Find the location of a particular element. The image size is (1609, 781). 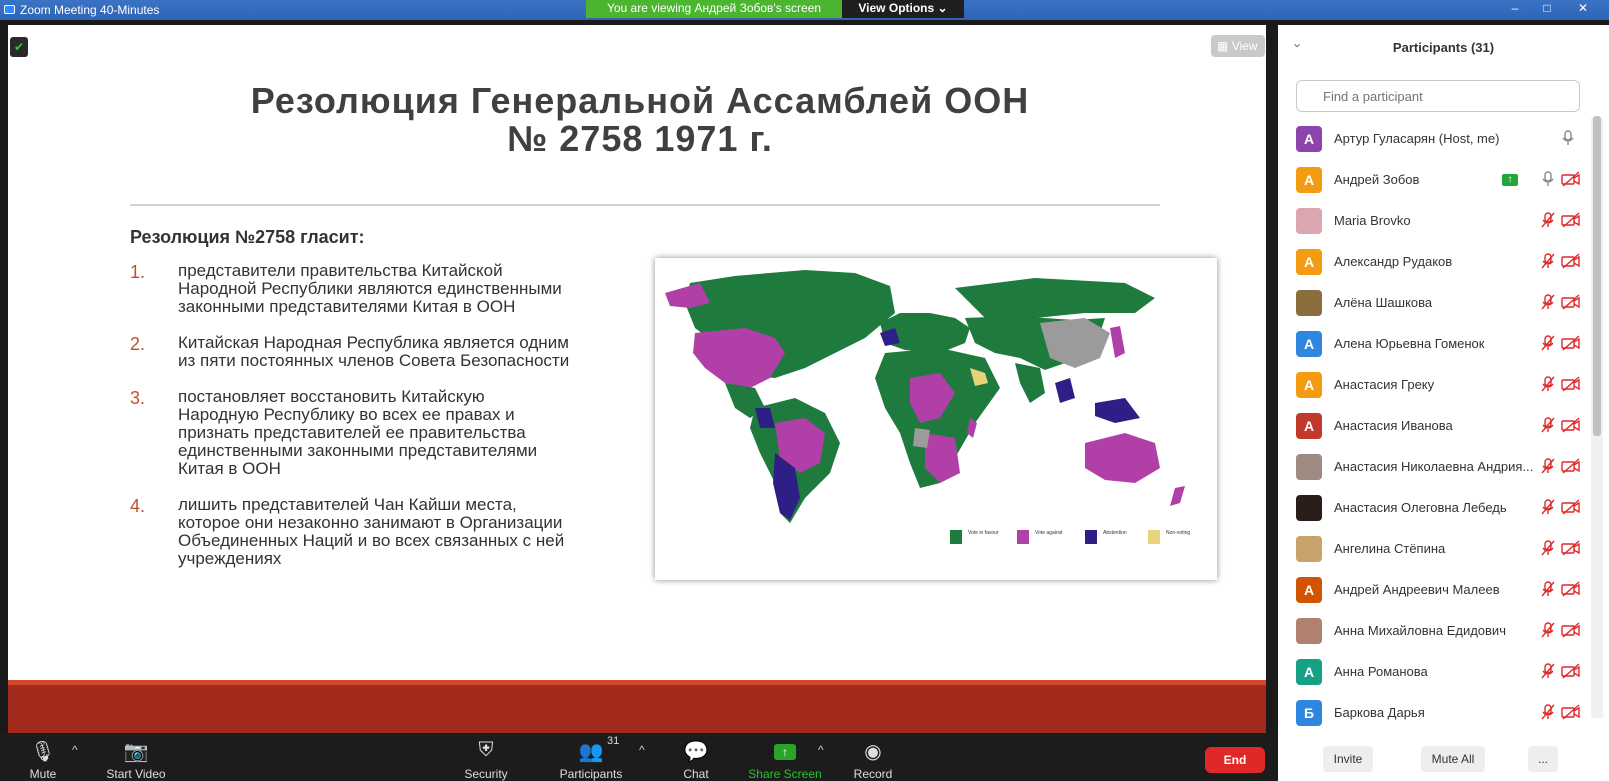

participant-row: А Андрей Андреевич Малеев is located at coordinates (1434, 589).